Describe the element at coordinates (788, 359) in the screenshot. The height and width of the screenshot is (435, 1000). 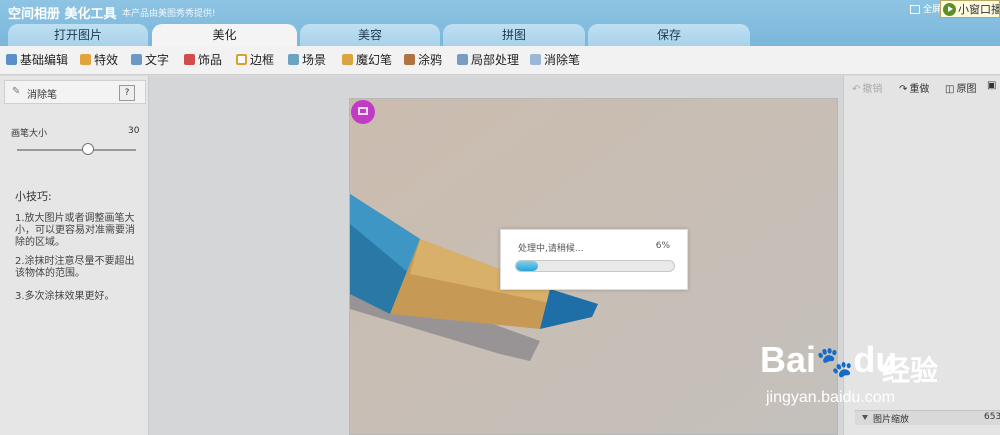
I see `watermark-brand-part: Bai` at that location.